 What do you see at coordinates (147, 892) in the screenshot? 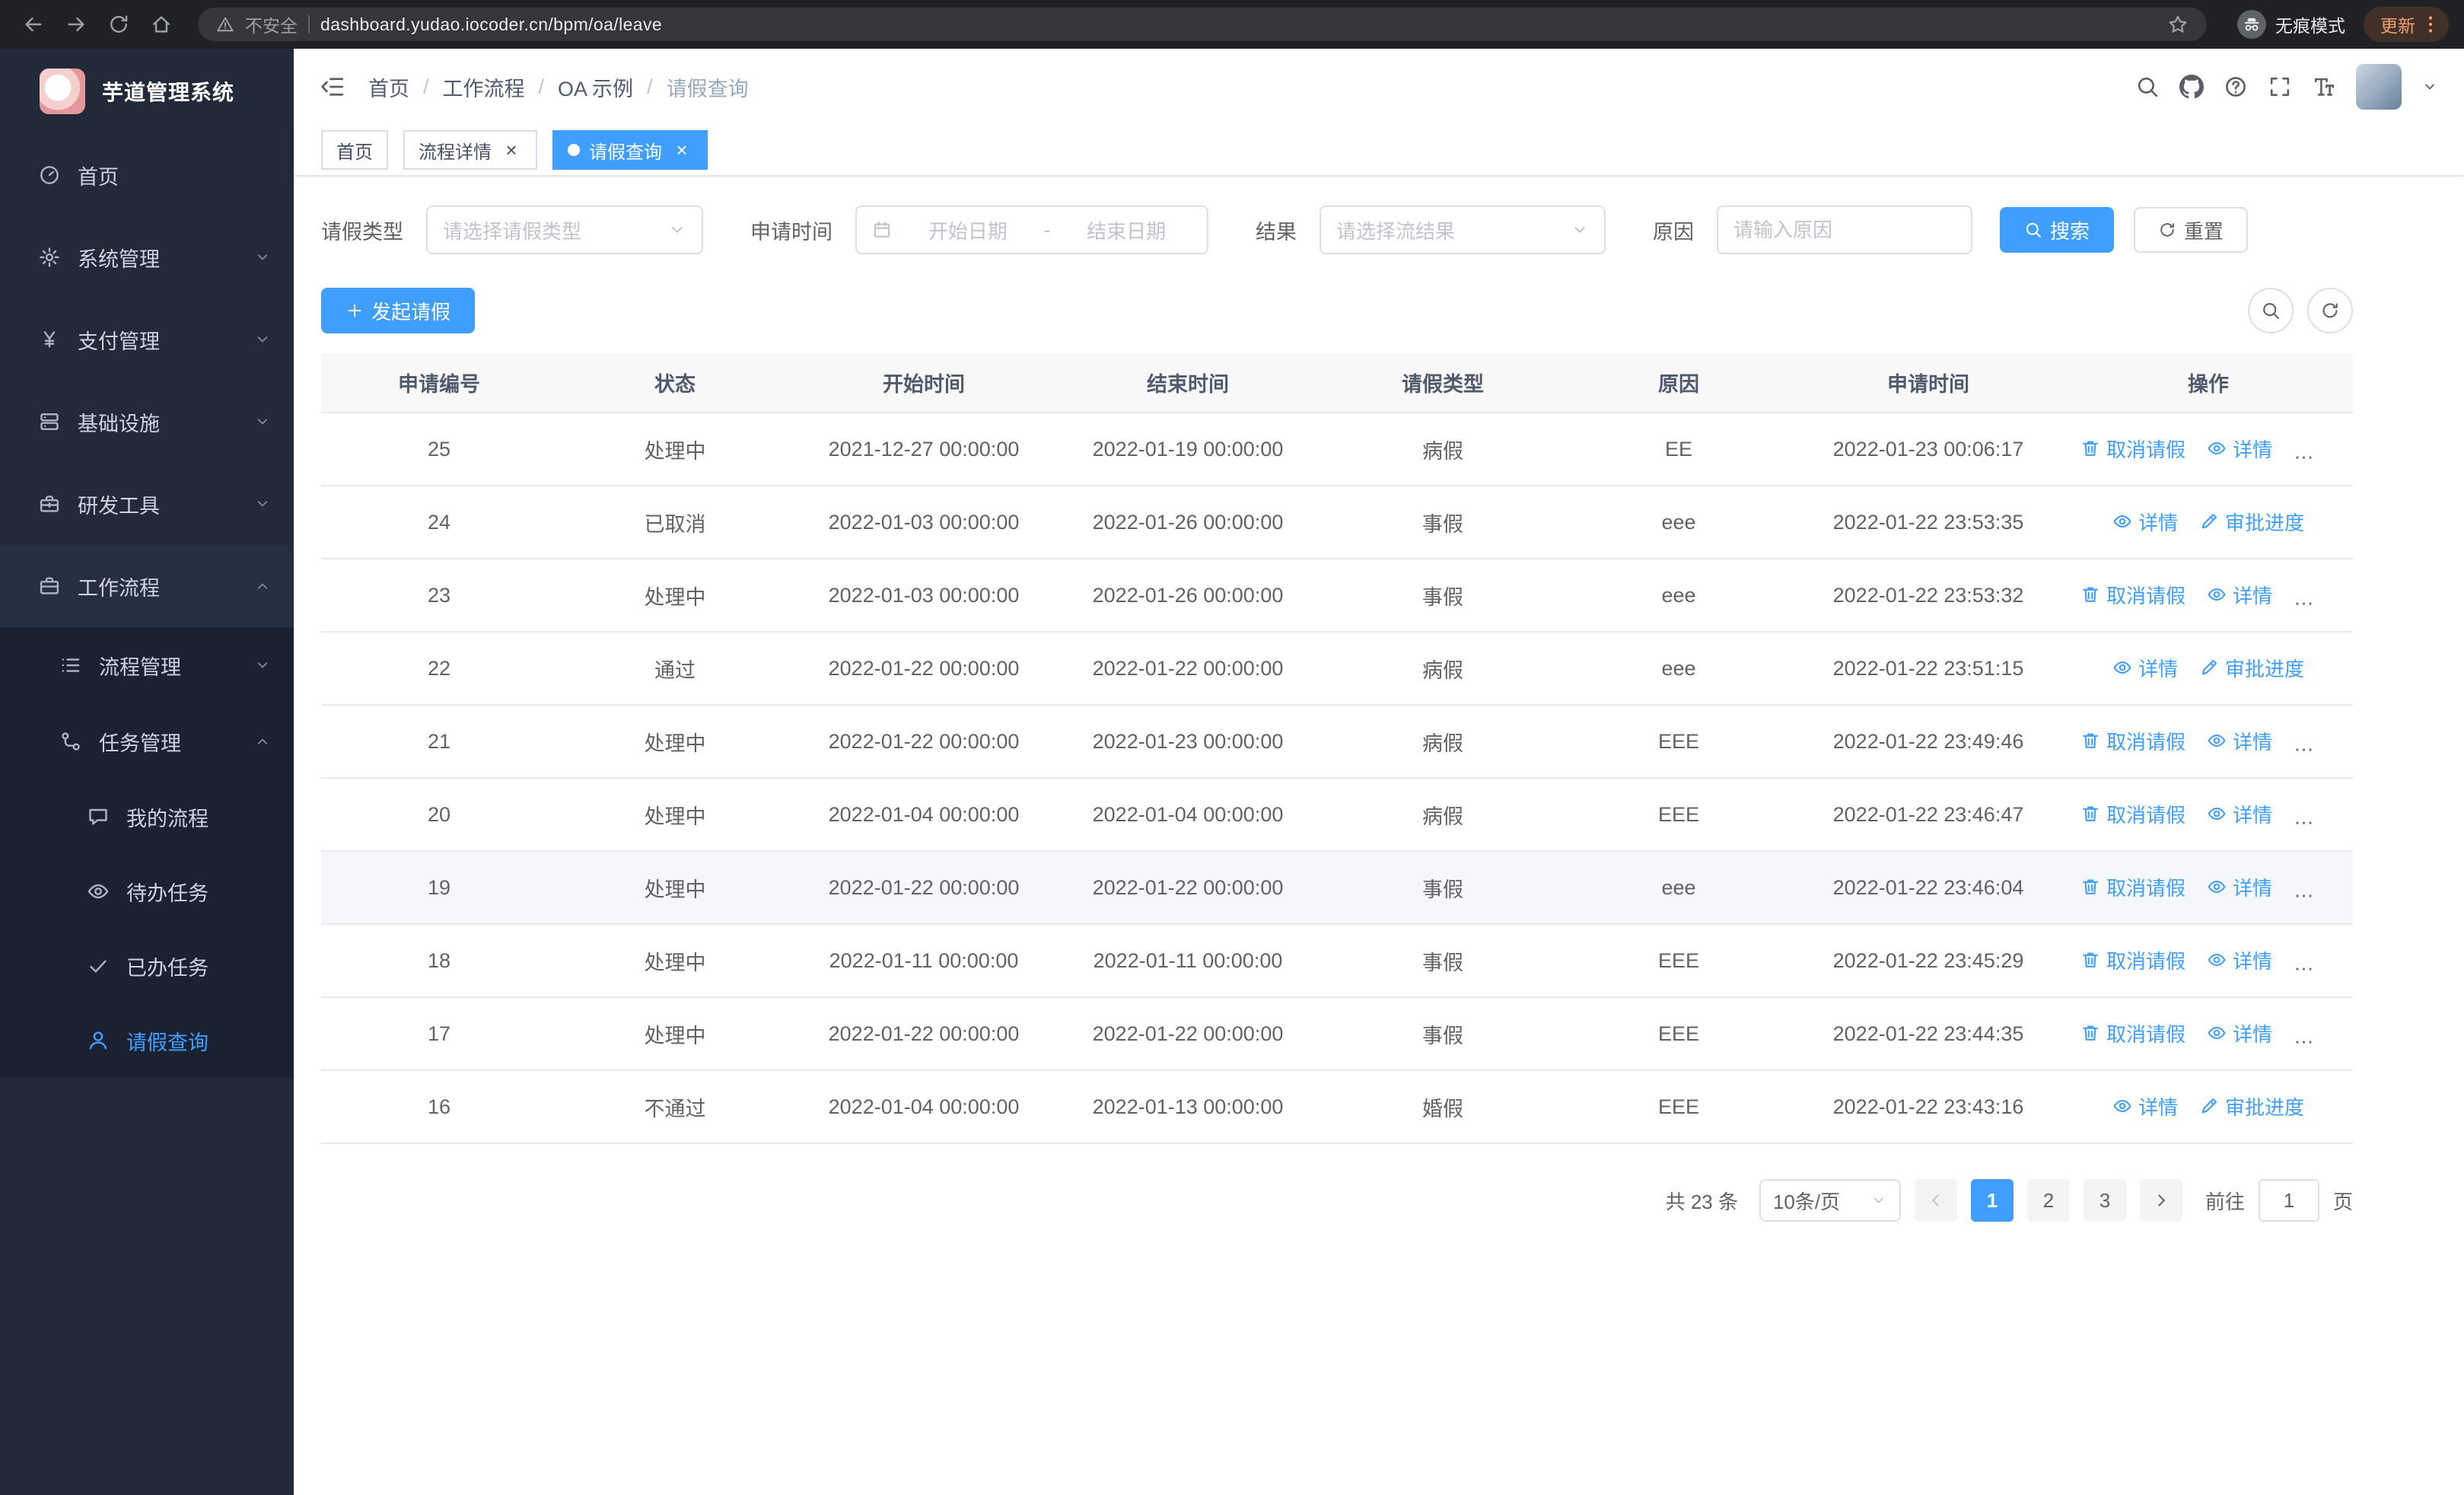
I see `sidebar-item-todo-tasks: 待办任务` at bounding box center [147, 892].